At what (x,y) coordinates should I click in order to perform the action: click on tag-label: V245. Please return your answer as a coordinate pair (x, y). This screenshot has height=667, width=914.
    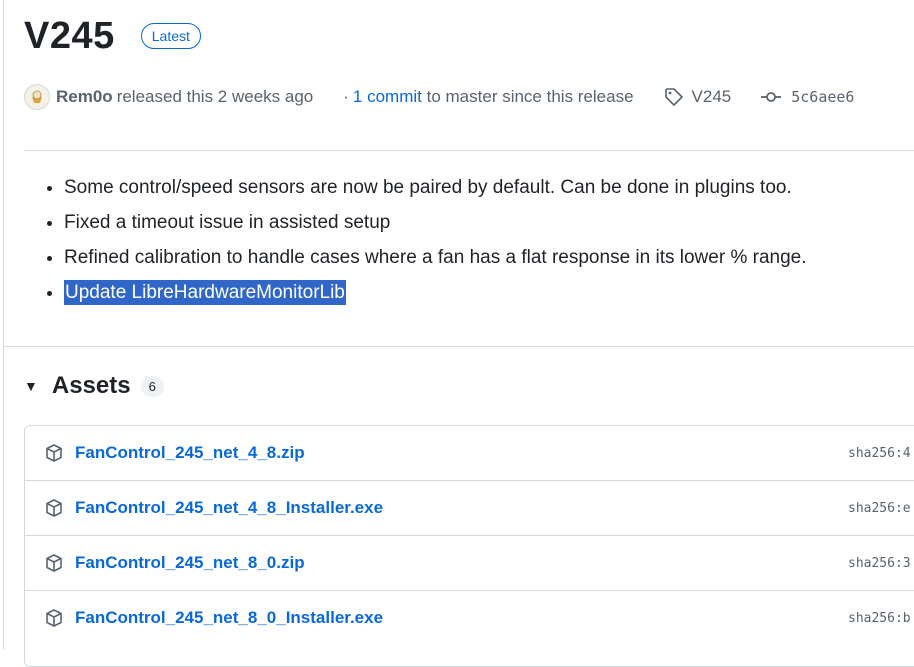
    Looking at the image, I should click on (711, 96).